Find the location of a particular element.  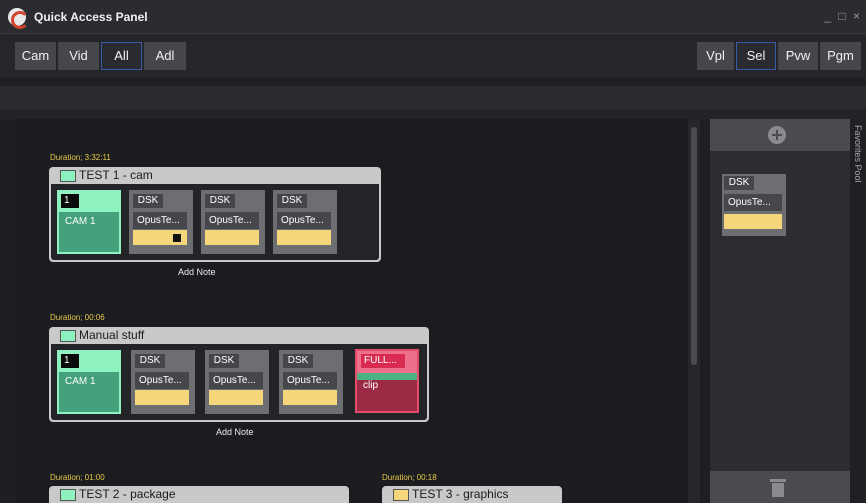

favorites-pool-tab: Favorites Pool is located at coordinates (858, 311).